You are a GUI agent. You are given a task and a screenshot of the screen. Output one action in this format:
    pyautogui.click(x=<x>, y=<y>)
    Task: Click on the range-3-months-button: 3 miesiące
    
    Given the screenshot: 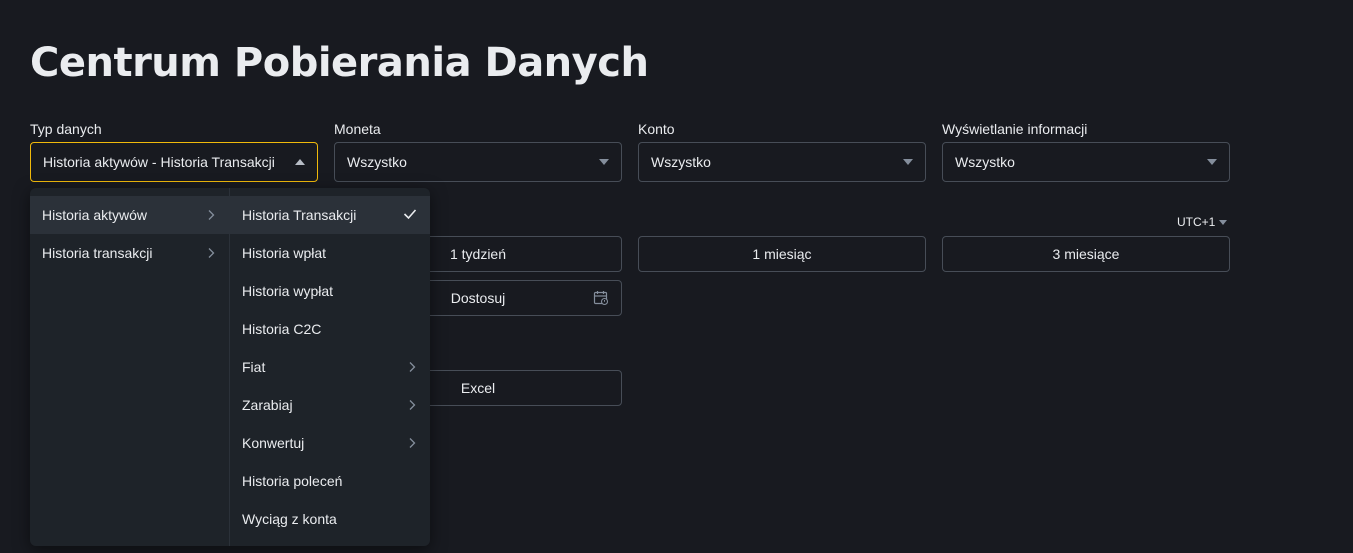 What is the action you would take?
    pyautogui.click(x=1086, y=254)
    